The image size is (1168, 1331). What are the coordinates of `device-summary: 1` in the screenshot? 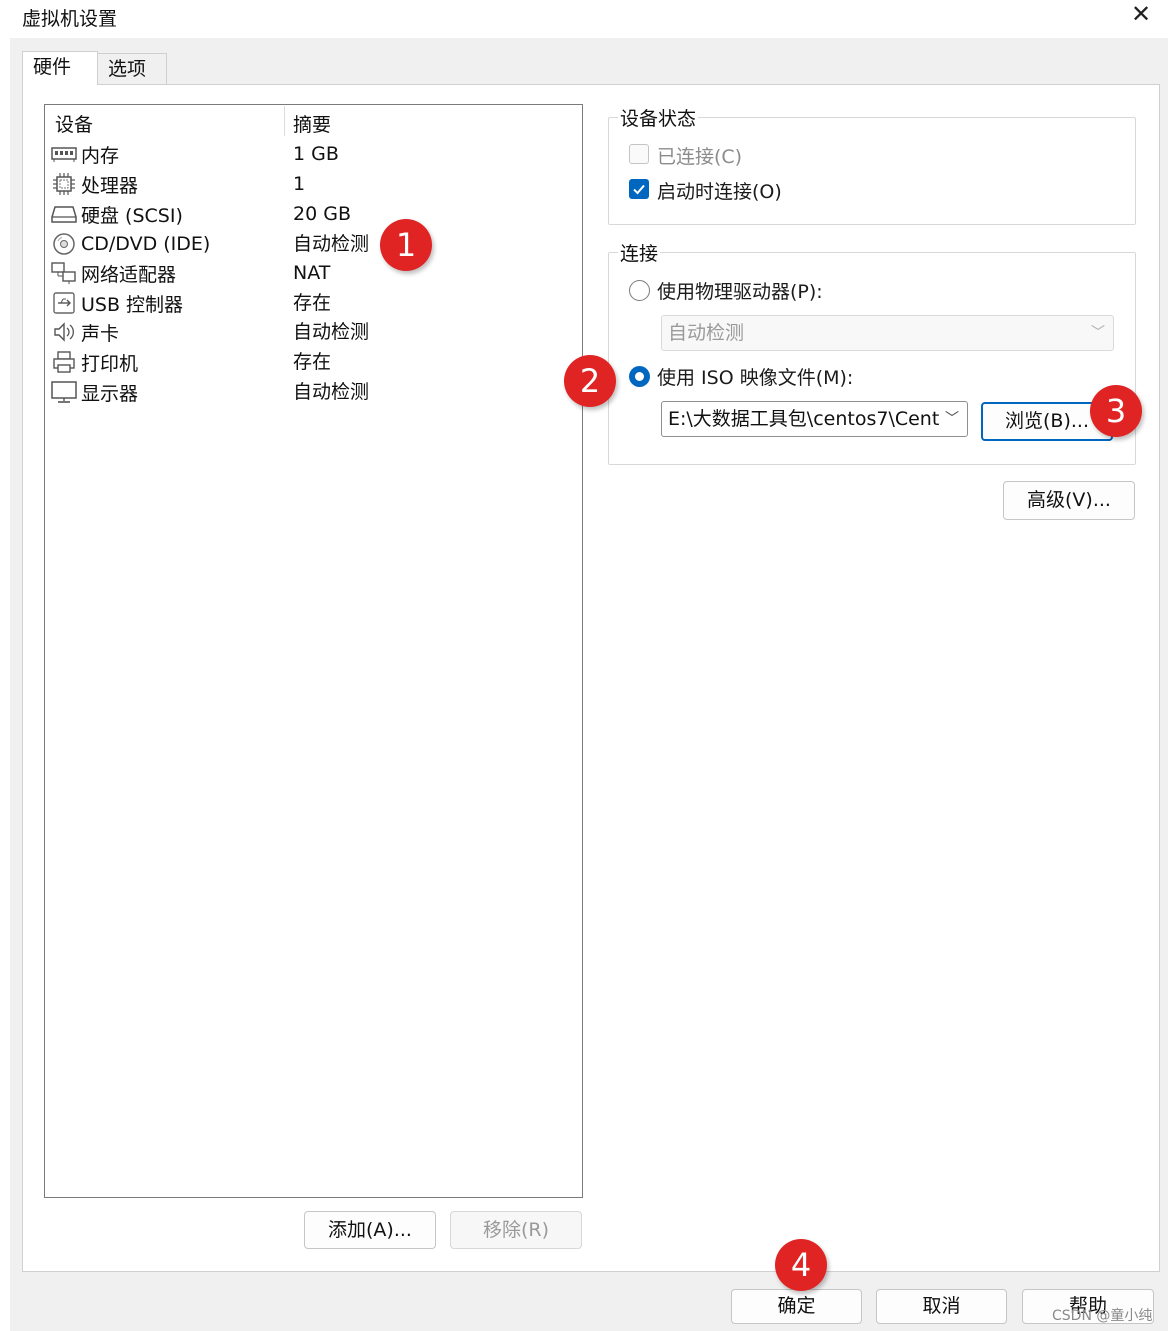 It's located at (299, 184).